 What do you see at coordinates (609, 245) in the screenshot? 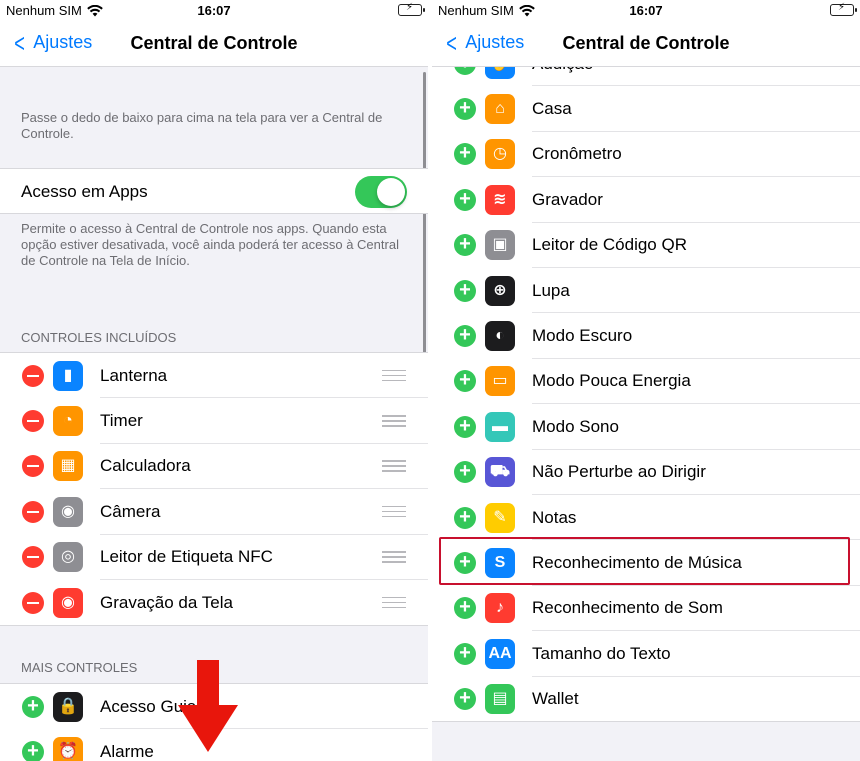
I see `control-label: Leitor de Código QR` at bounding box center [609, 245].